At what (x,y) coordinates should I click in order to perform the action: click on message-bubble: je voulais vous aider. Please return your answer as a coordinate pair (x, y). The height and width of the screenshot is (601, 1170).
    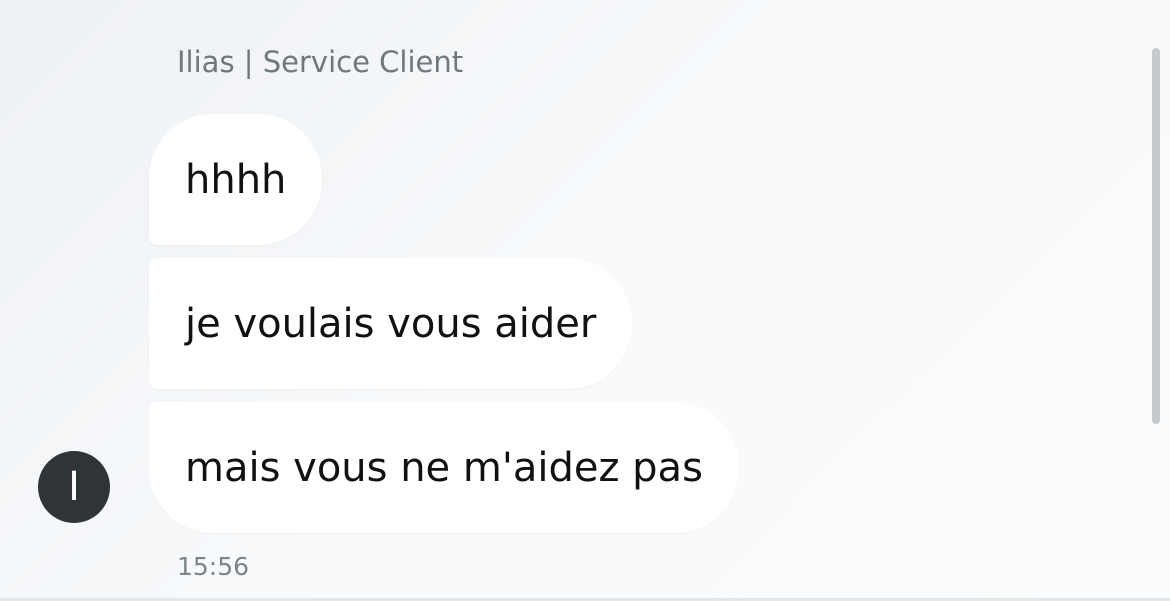
    Looking at the image, I should click on (391, 323).